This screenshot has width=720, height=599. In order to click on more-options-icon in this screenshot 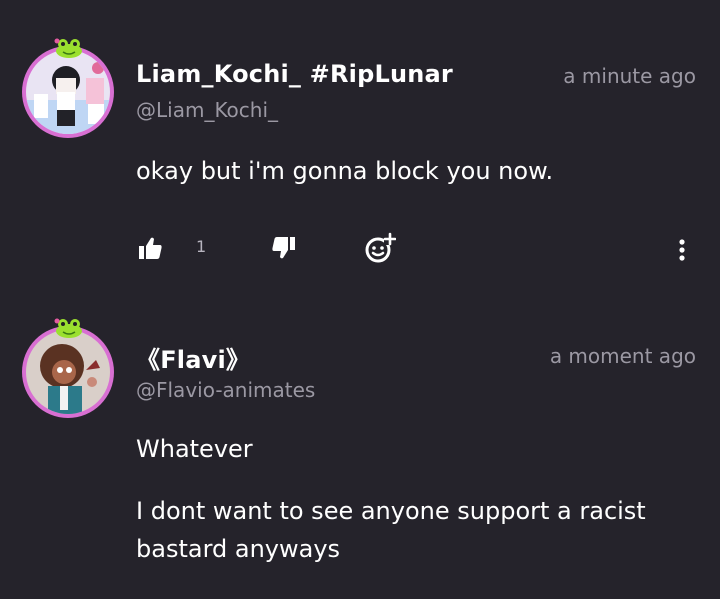, I will do `click(682, 250)`.